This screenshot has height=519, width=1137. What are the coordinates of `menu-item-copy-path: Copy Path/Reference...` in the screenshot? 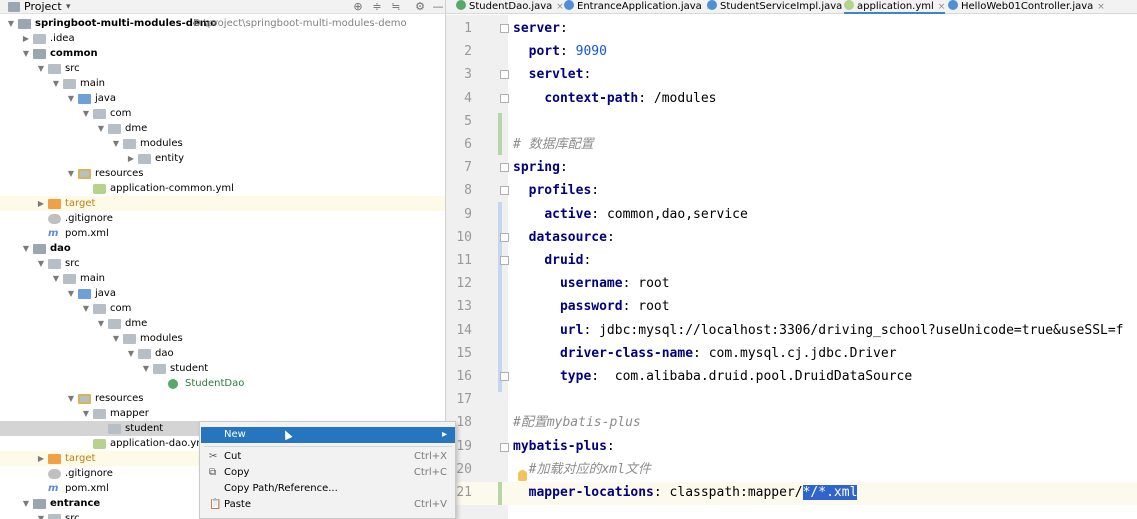 It's located at (328, 489).